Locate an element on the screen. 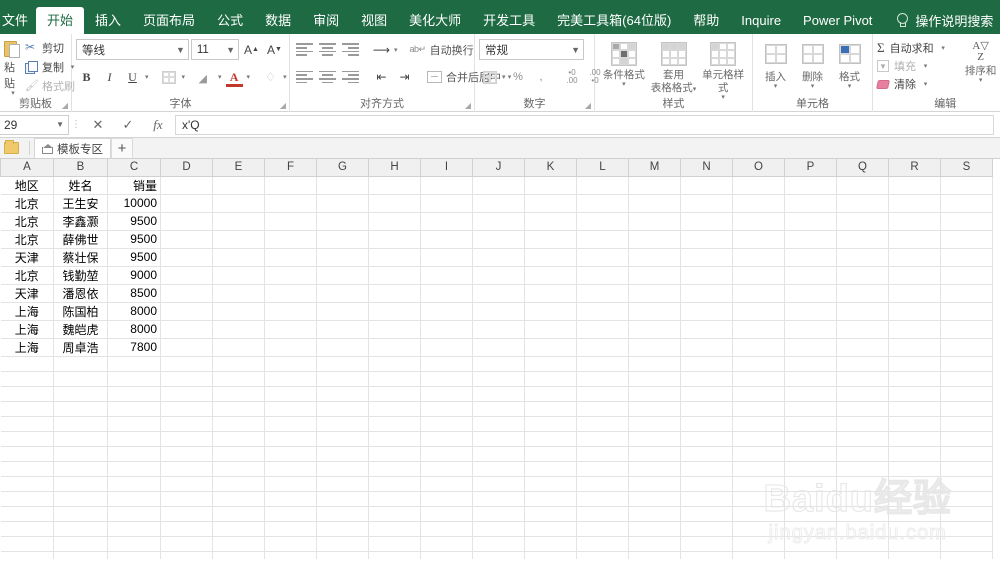  cell-M16 is located at coordinates (654, 439).